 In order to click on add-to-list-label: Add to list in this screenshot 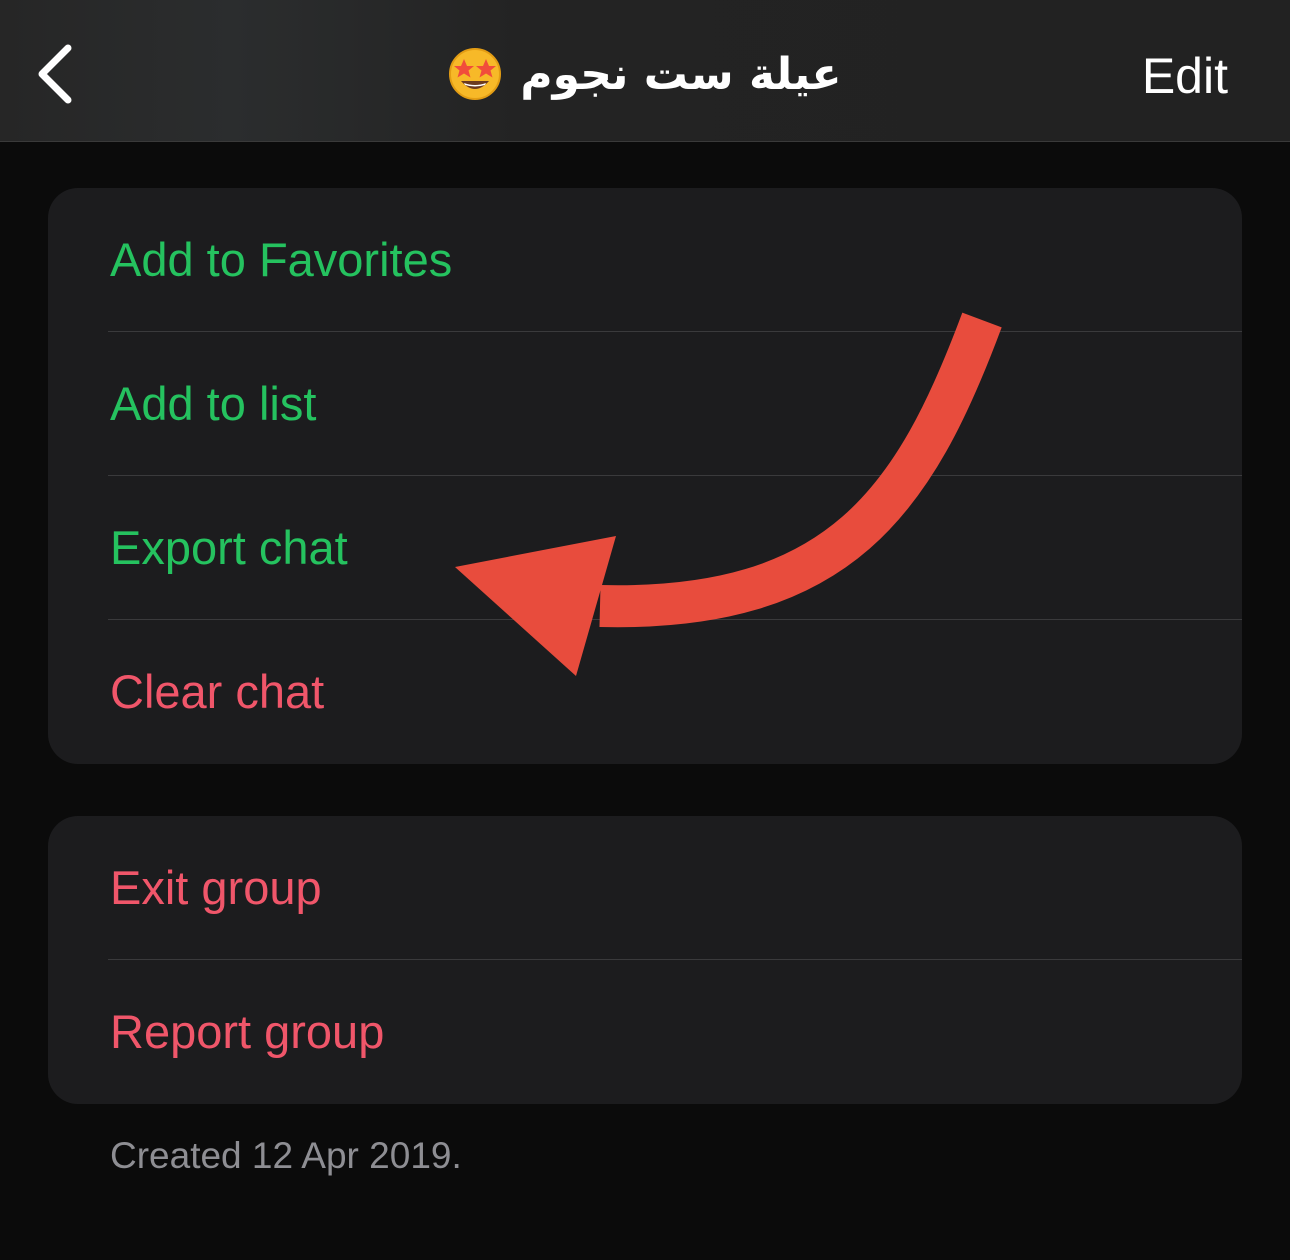, I will do `click(213, 403)`.